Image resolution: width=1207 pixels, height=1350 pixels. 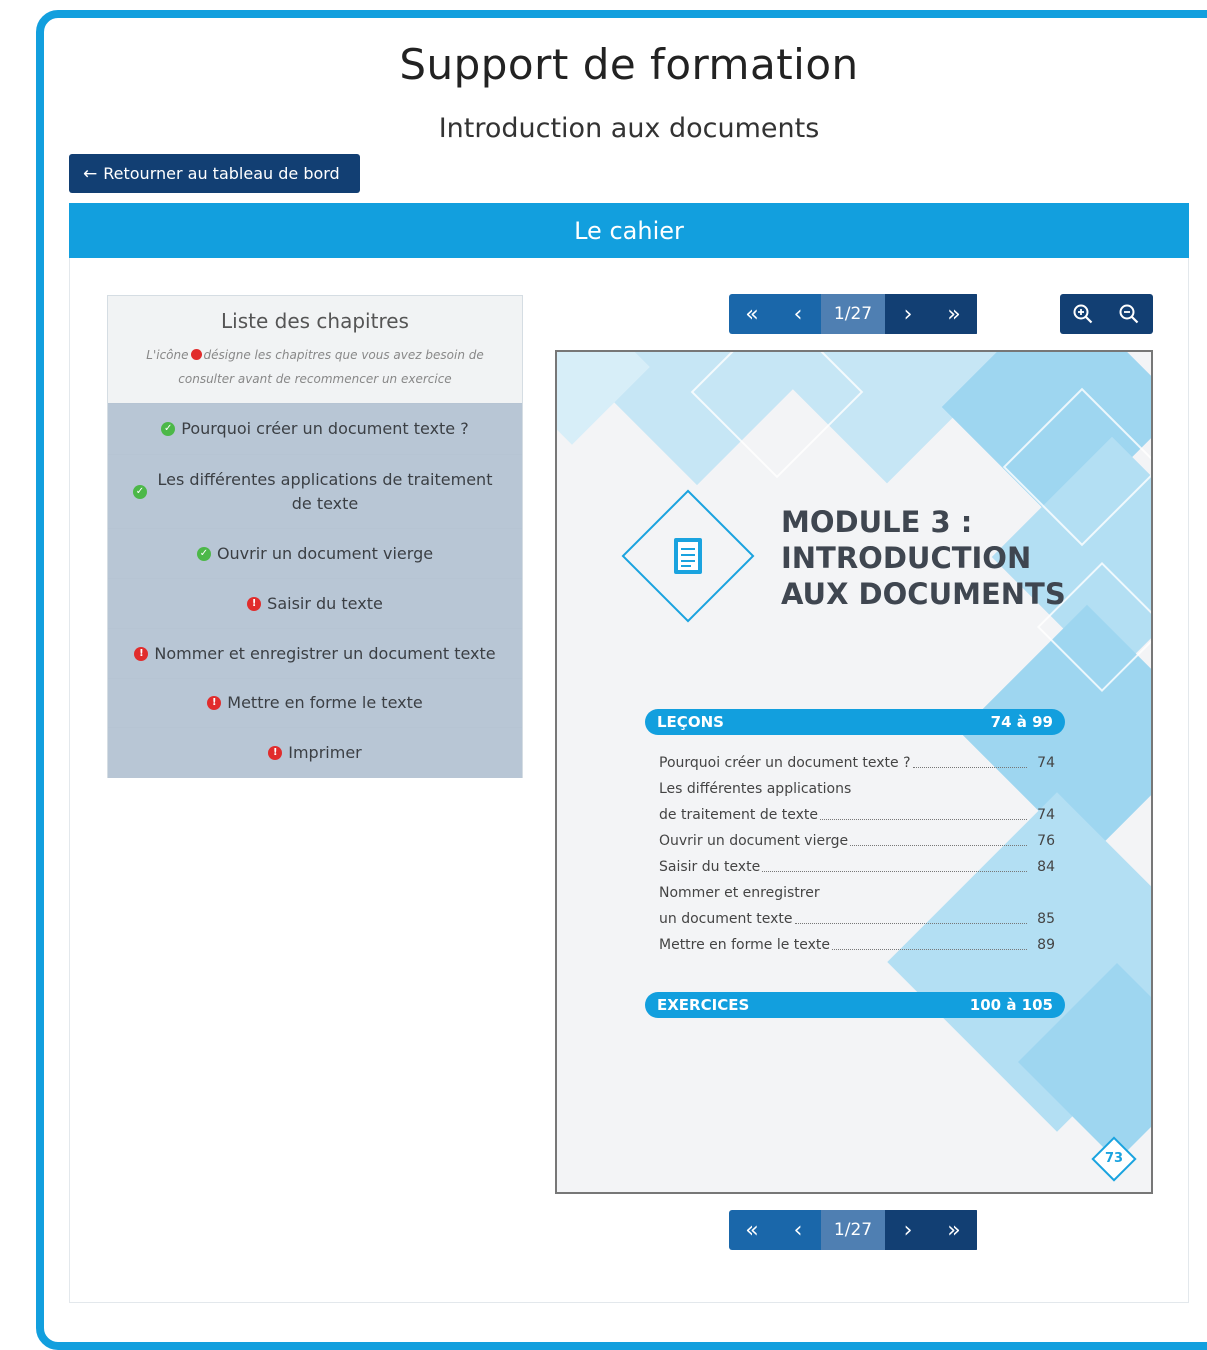 What do you see at coordinates (857, 893) in the screenshot?
I see `toc-row: Nommer et enregistrer` at bounding box center [857, 893].